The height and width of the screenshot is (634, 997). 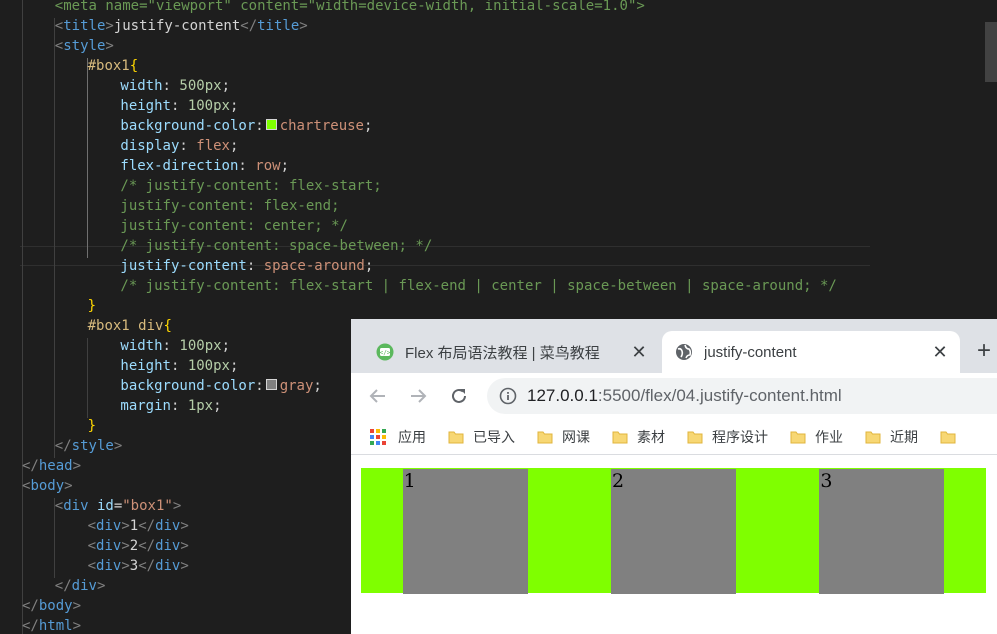 I want to click on new-tab-button: +, so click(x=984, y=351).